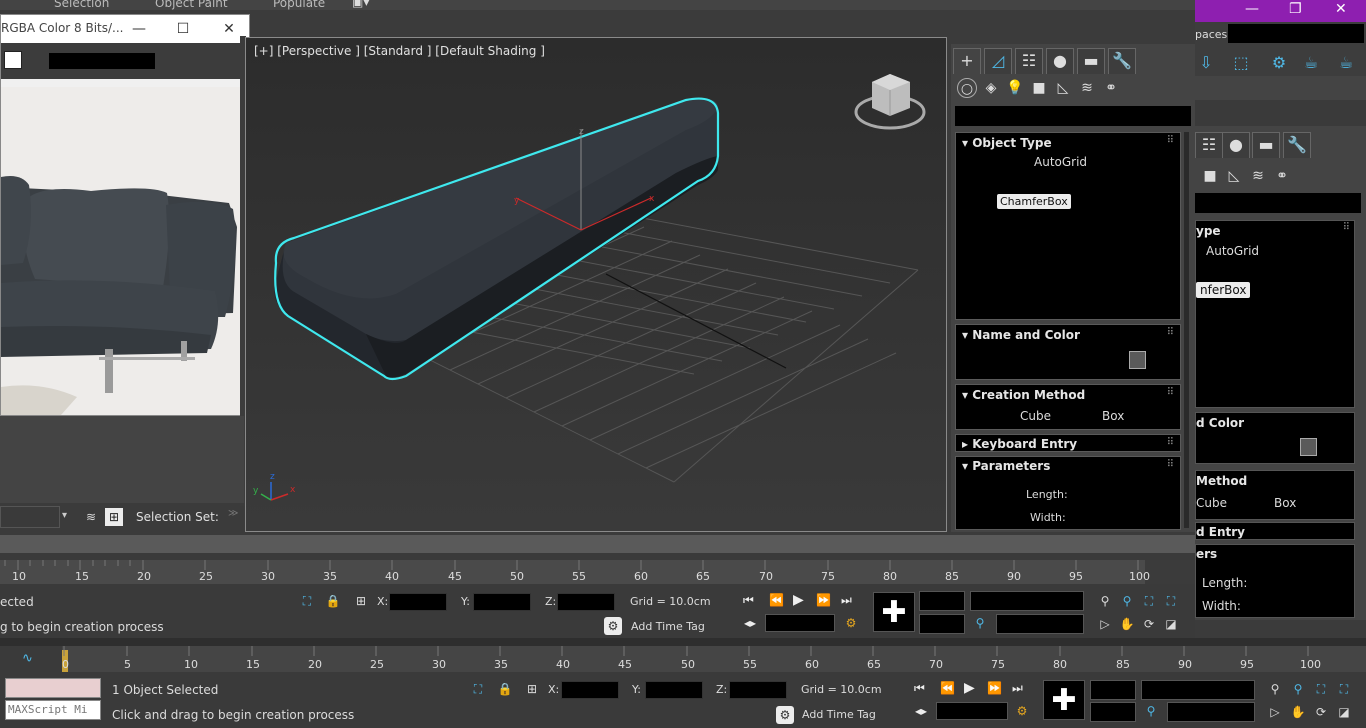 This screenshot has width=1366, height=728. What do you see at coordinates (1298, 712) in the screenshot?
I see `walk-through-icon: ✋` at bounding box center [1298, 712].